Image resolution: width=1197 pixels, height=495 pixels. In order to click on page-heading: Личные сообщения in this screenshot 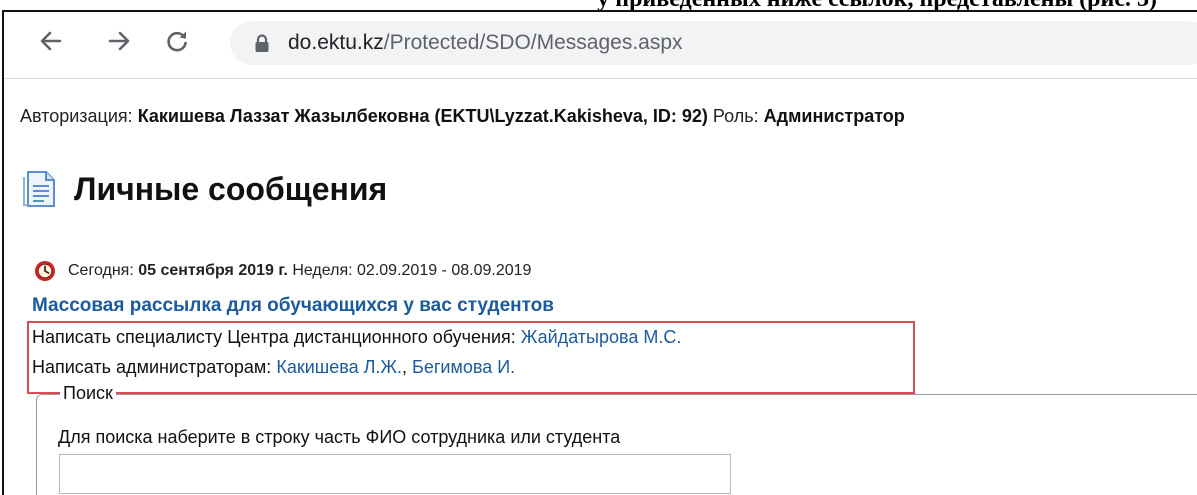, I will do `click(204, 189)`.